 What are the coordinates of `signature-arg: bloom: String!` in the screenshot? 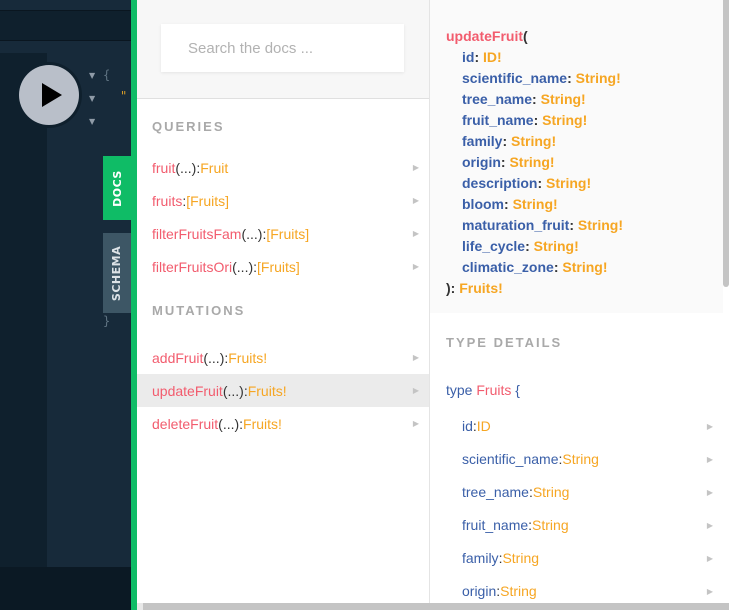 It's located at (510, 204).